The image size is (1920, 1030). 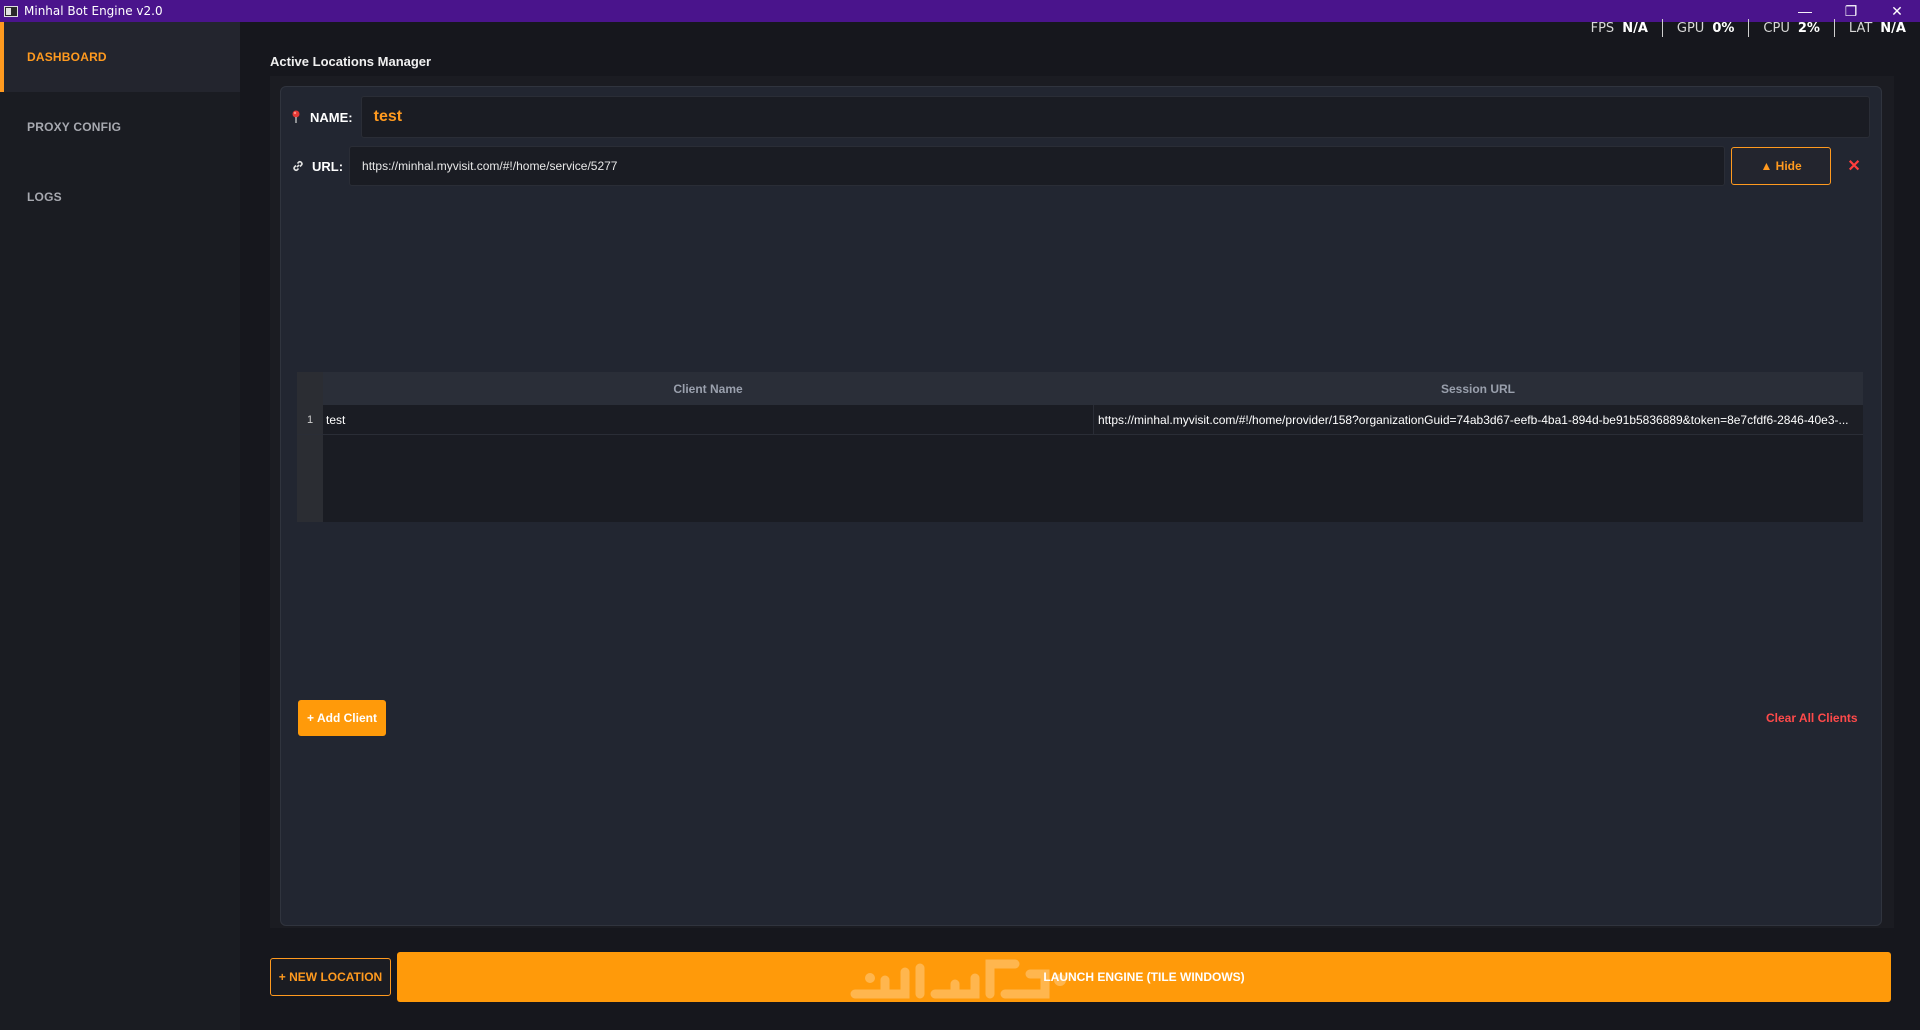 I want to click on sidebar-item-dashboard: DASHBOARD, so click(x=120, y=57).